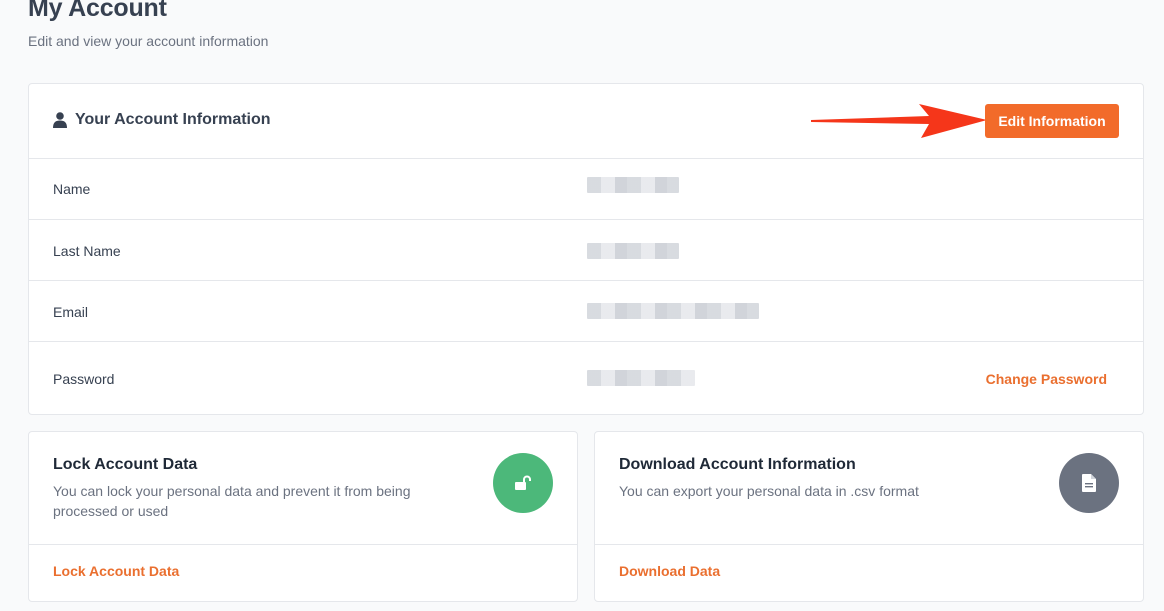  What do you see at coordinates (71, 312) in the screenshot?
I see `email-label: Email` at bounding box center [71, 312].